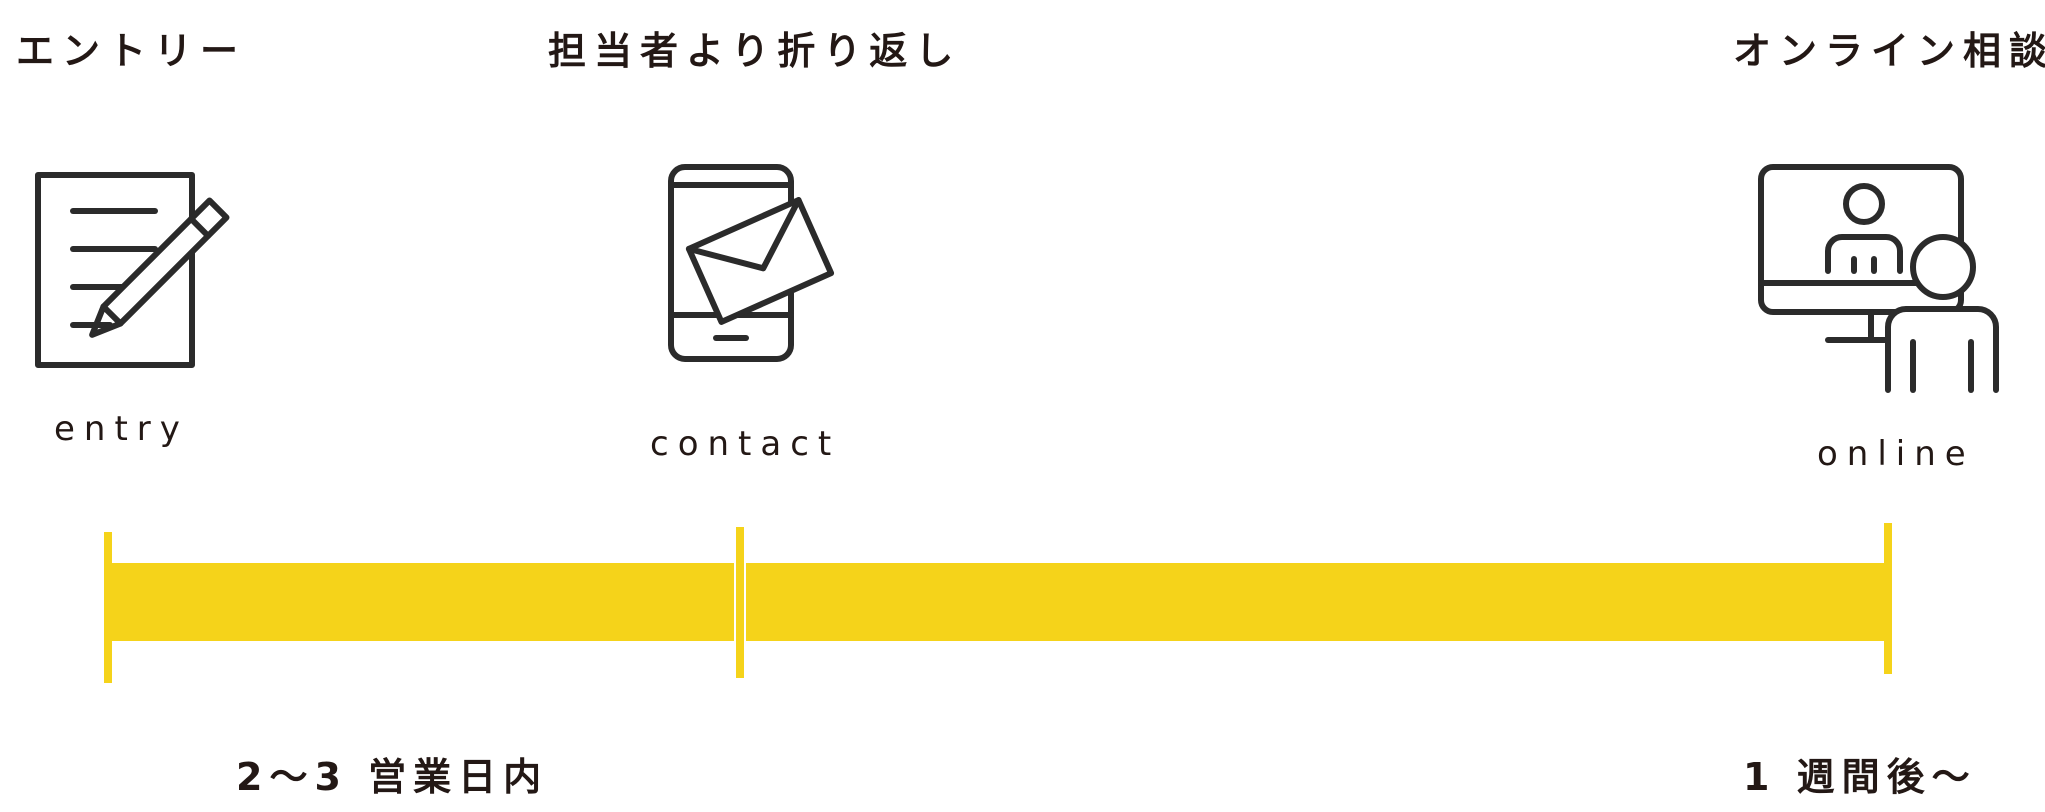 The height and width of the screenshot is (812, 2045). I want to click on duration-second: 1 週間後～, so click(1860, 777).